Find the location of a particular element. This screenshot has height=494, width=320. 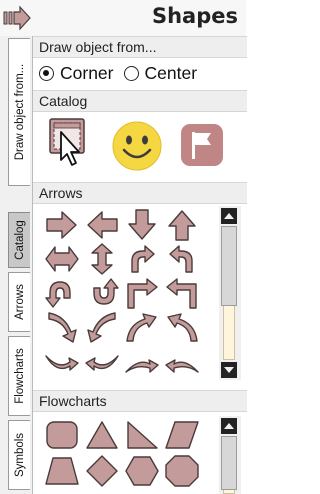

flowcharts-grid is located at coordinates (126, 455).